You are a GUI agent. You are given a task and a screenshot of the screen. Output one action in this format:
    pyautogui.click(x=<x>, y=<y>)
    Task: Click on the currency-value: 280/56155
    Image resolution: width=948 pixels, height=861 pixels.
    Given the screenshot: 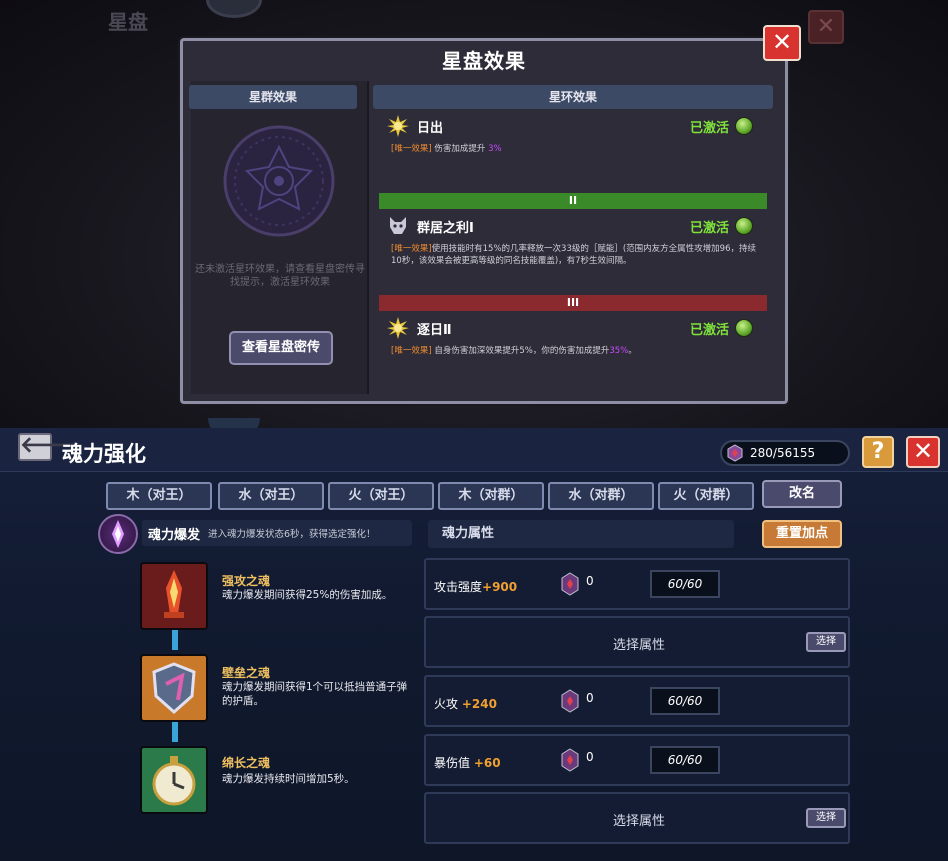 What is the action you would take?
    pyautogui.click(x=783, y=453)
    